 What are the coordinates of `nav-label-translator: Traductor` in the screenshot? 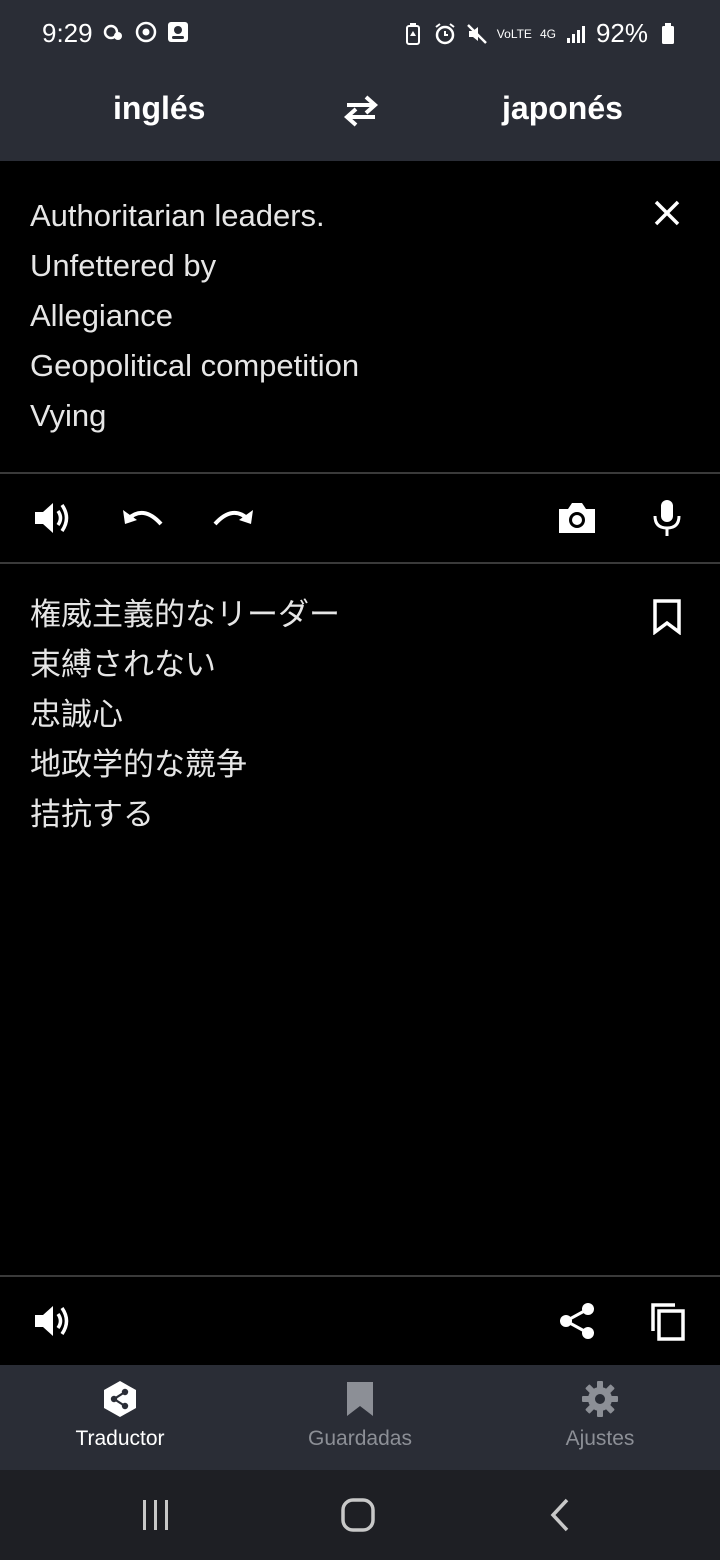 It's located at (120, 1438).